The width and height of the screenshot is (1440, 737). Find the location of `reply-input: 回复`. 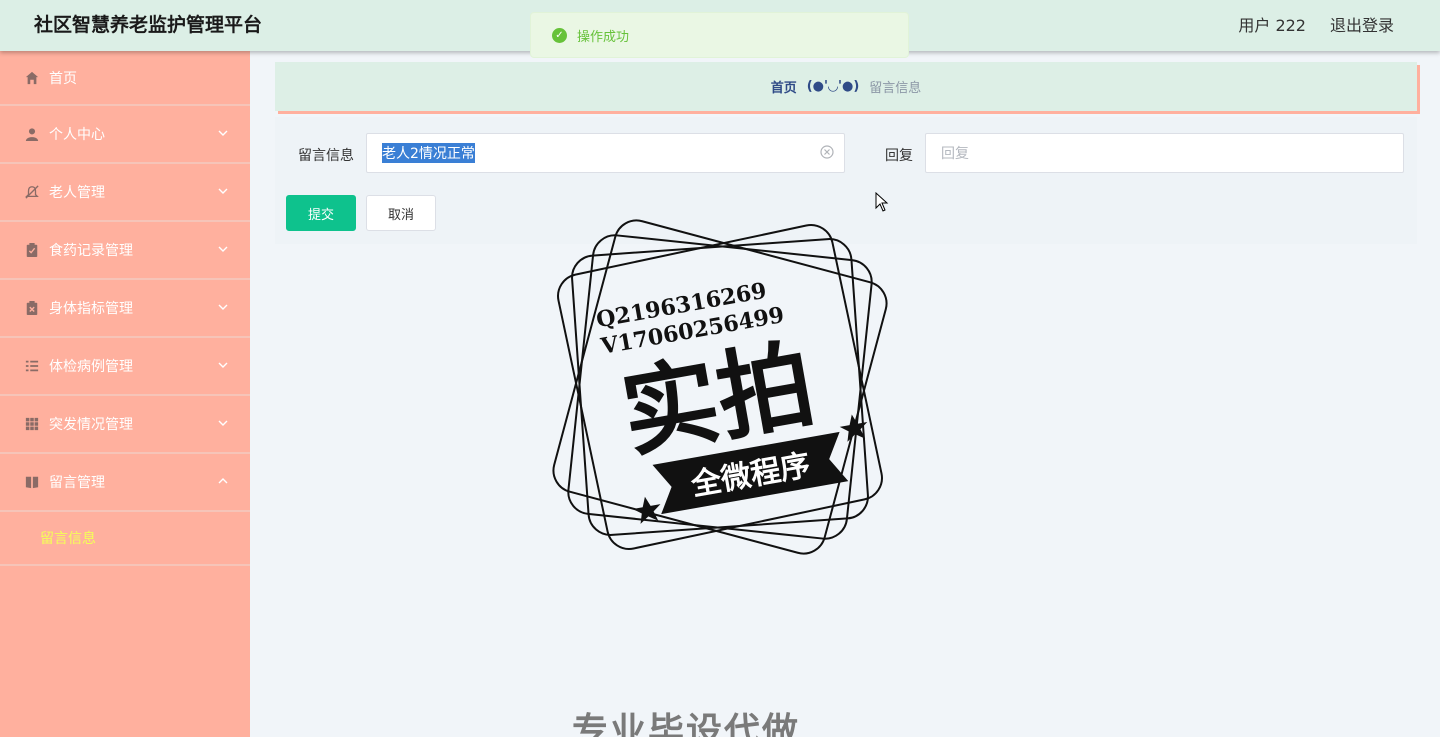

reply-input: 回复 is located at coordinates (1164, 153).